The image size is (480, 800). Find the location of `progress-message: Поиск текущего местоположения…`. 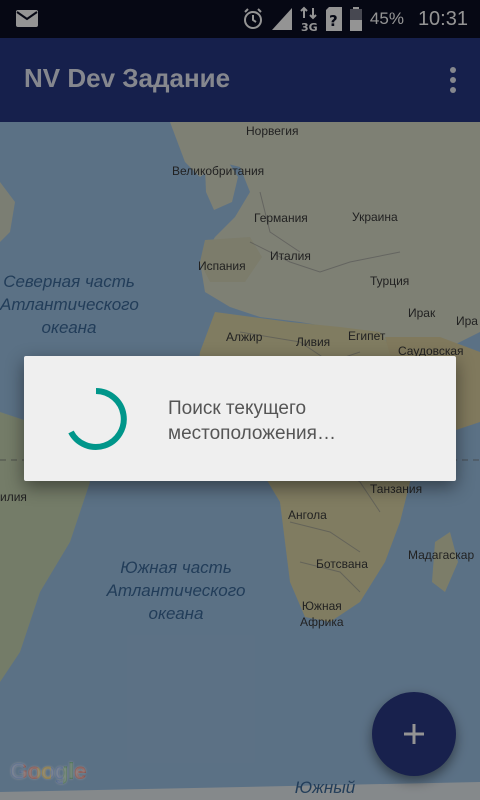

progress-message: Поиск текущего местоположения… is located at coordinates (252, 421).